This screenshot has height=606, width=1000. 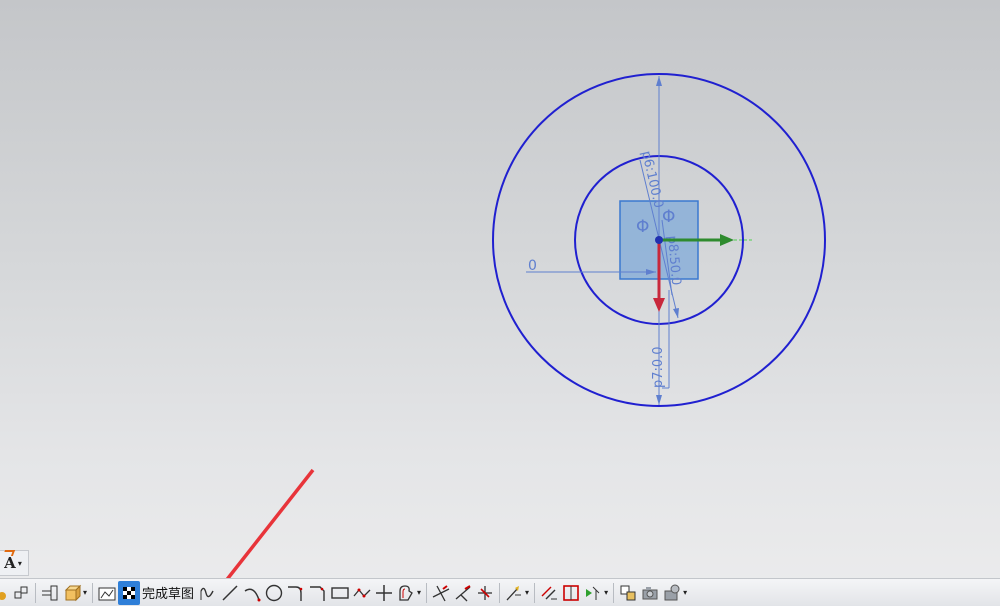 I want to click on camera-icon, so click(x=650, y=593).